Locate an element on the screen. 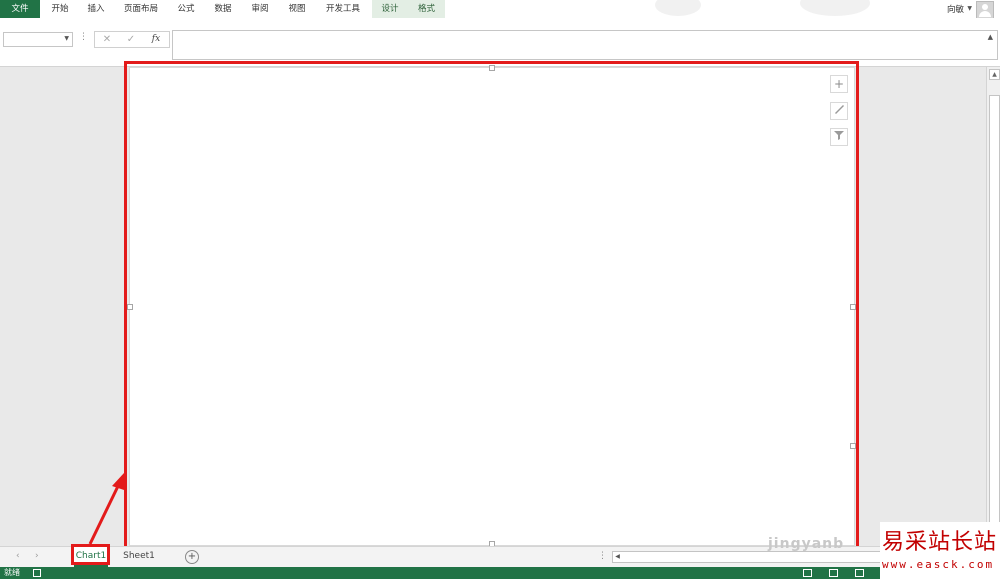  collapse-formula-bar-icon: ▲ is located at coordinates (990, 37).